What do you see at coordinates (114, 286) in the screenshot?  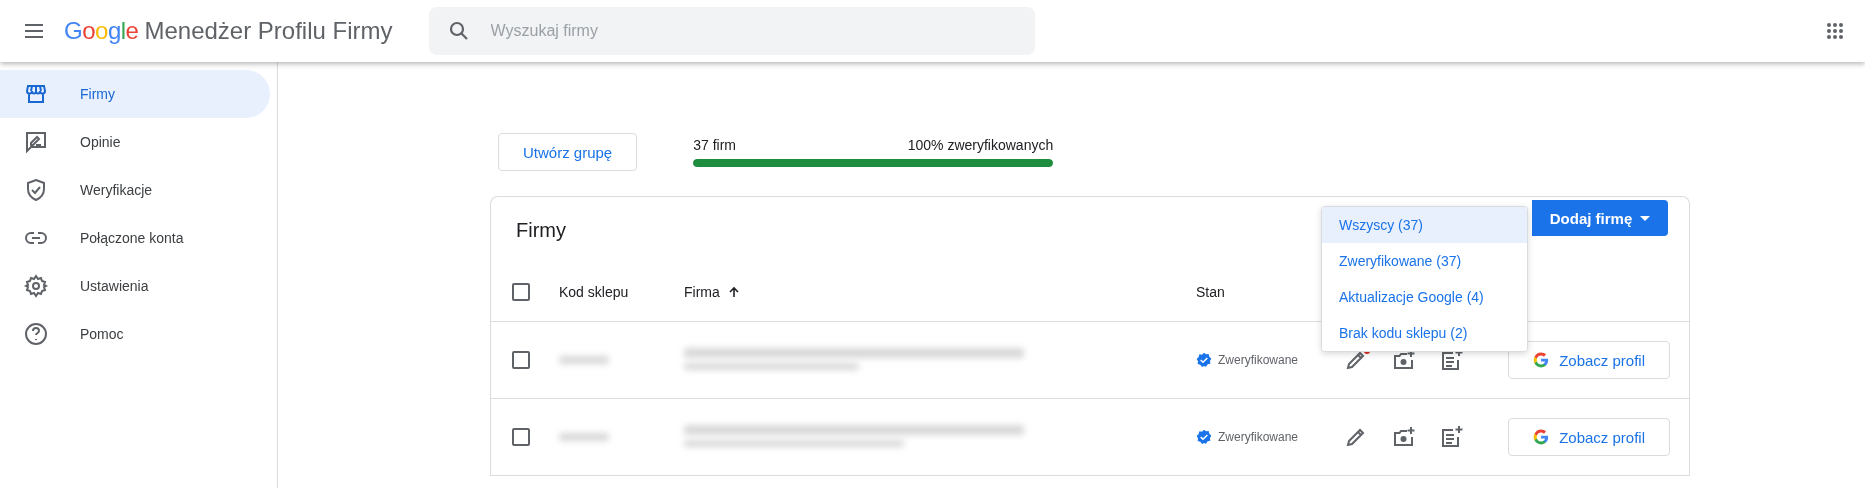 I see `sidebar-label: Ustawienia` at bounding box center [114, 286].